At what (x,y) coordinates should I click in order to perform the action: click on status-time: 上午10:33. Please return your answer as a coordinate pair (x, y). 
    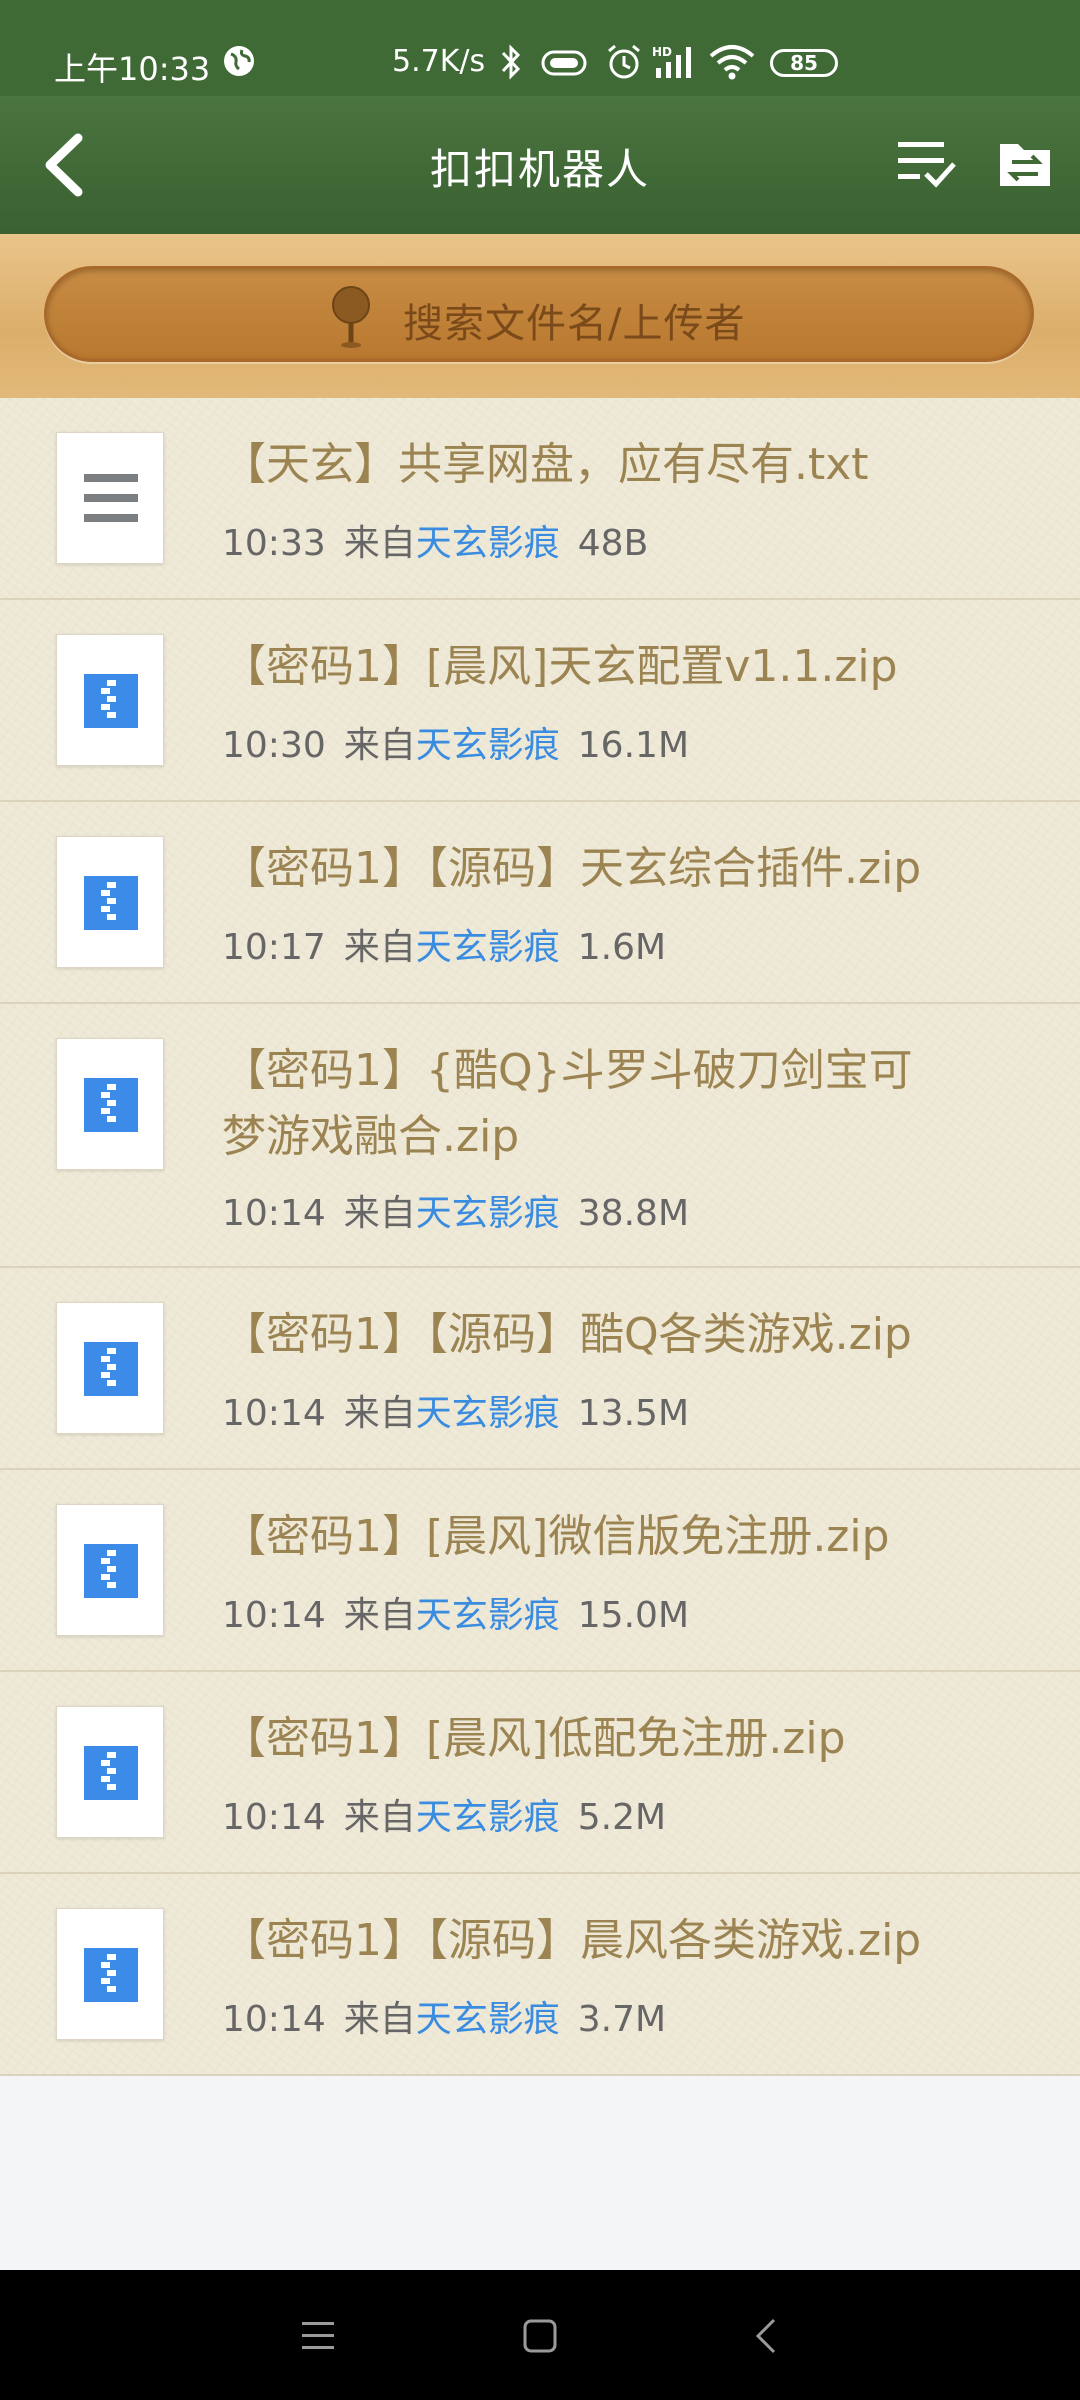
    Looking at the image, I should click on (132, 69).